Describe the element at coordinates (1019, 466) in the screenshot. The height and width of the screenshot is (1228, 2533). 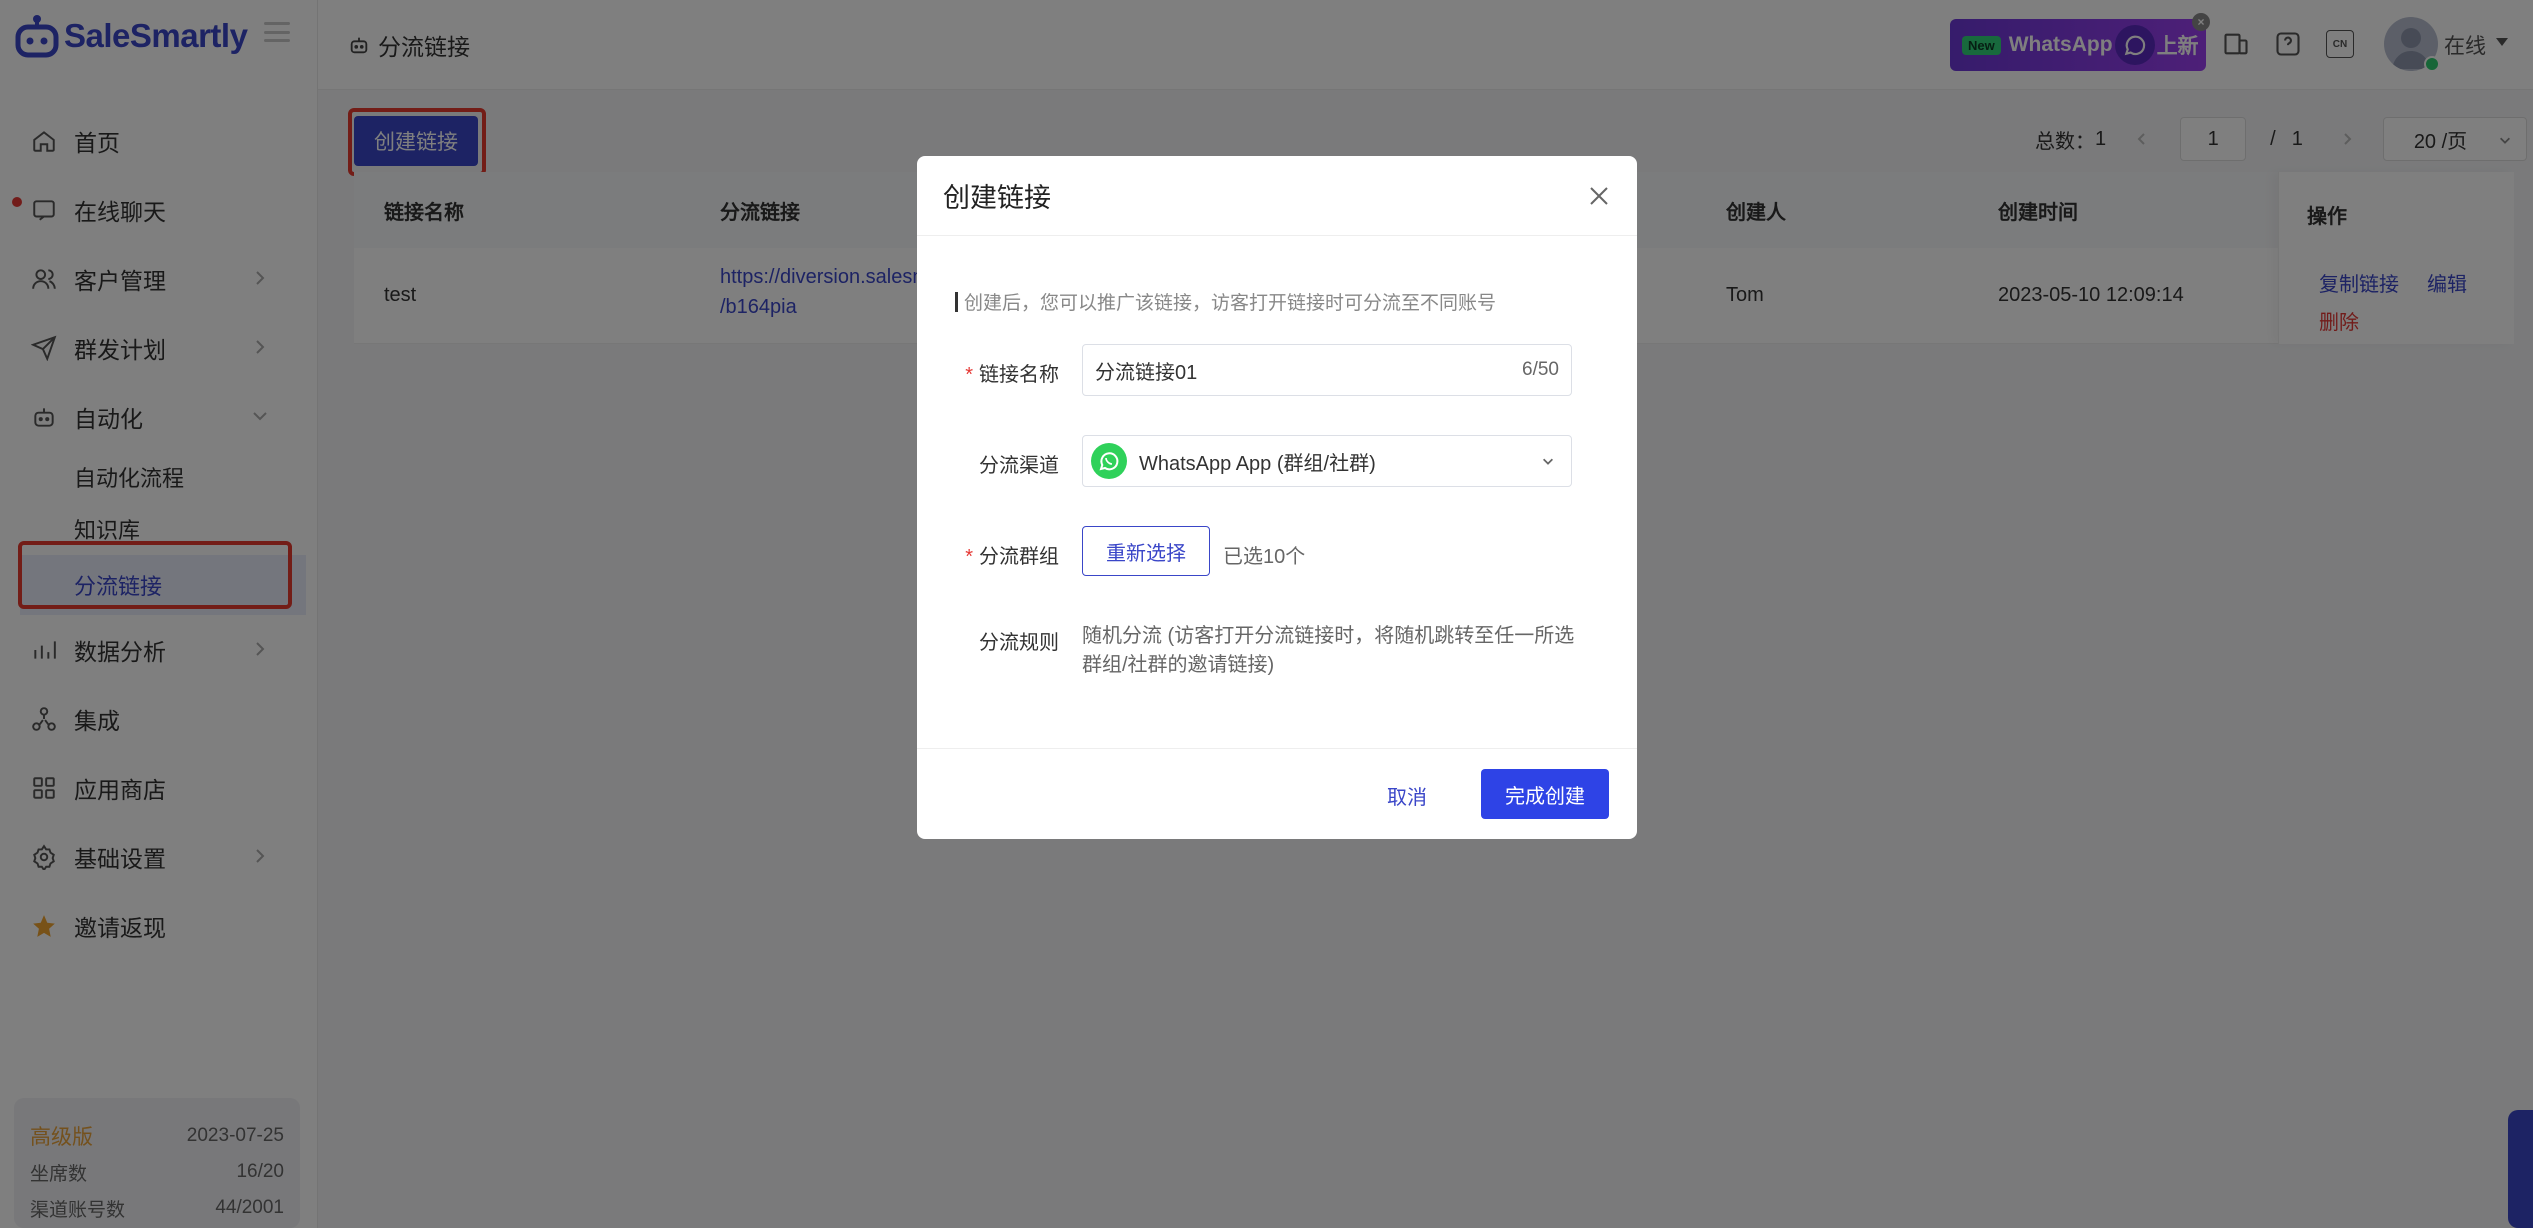
I see `channel-label: 分流渠道` at that location.